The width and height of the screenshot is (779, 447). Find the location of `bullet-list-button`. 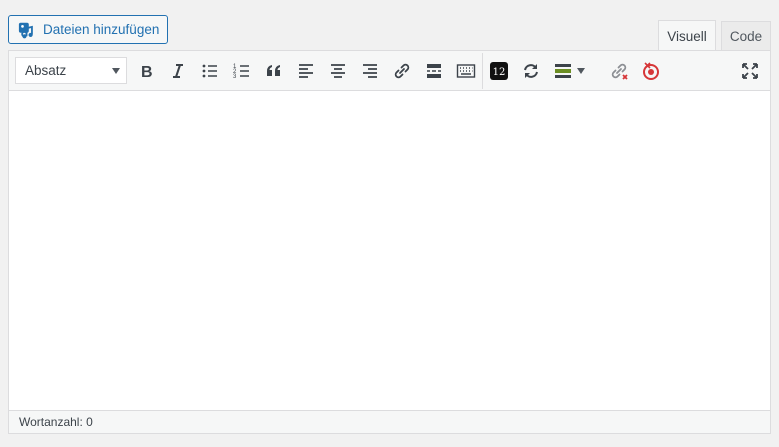

bullet-list-button is located at coordinates (210, 71).